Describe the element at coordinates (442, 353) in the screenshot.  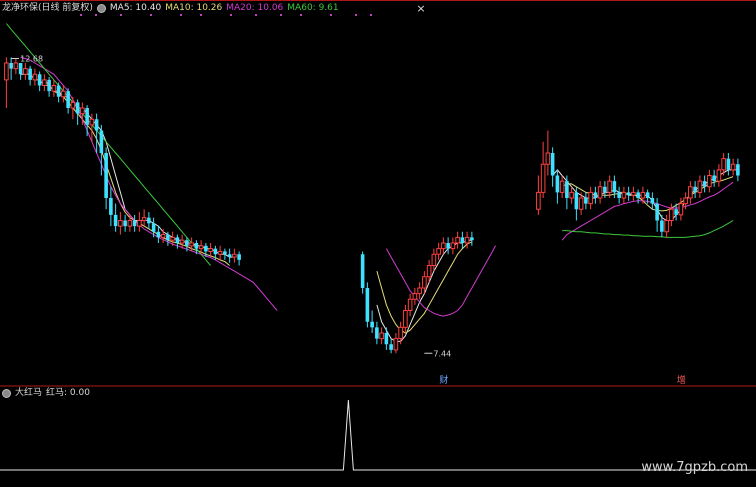
I see `price-annotation: 7.44` at that location.